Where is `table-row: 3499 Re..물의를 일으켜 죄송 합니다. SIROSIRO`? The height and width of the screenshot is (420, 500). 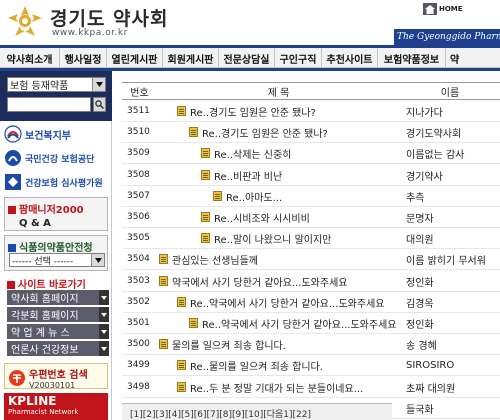
table-row: 3499 Re..물의를 일으켜 죄송 합니다. SIROSIRO is located at coordinates (311, 365).